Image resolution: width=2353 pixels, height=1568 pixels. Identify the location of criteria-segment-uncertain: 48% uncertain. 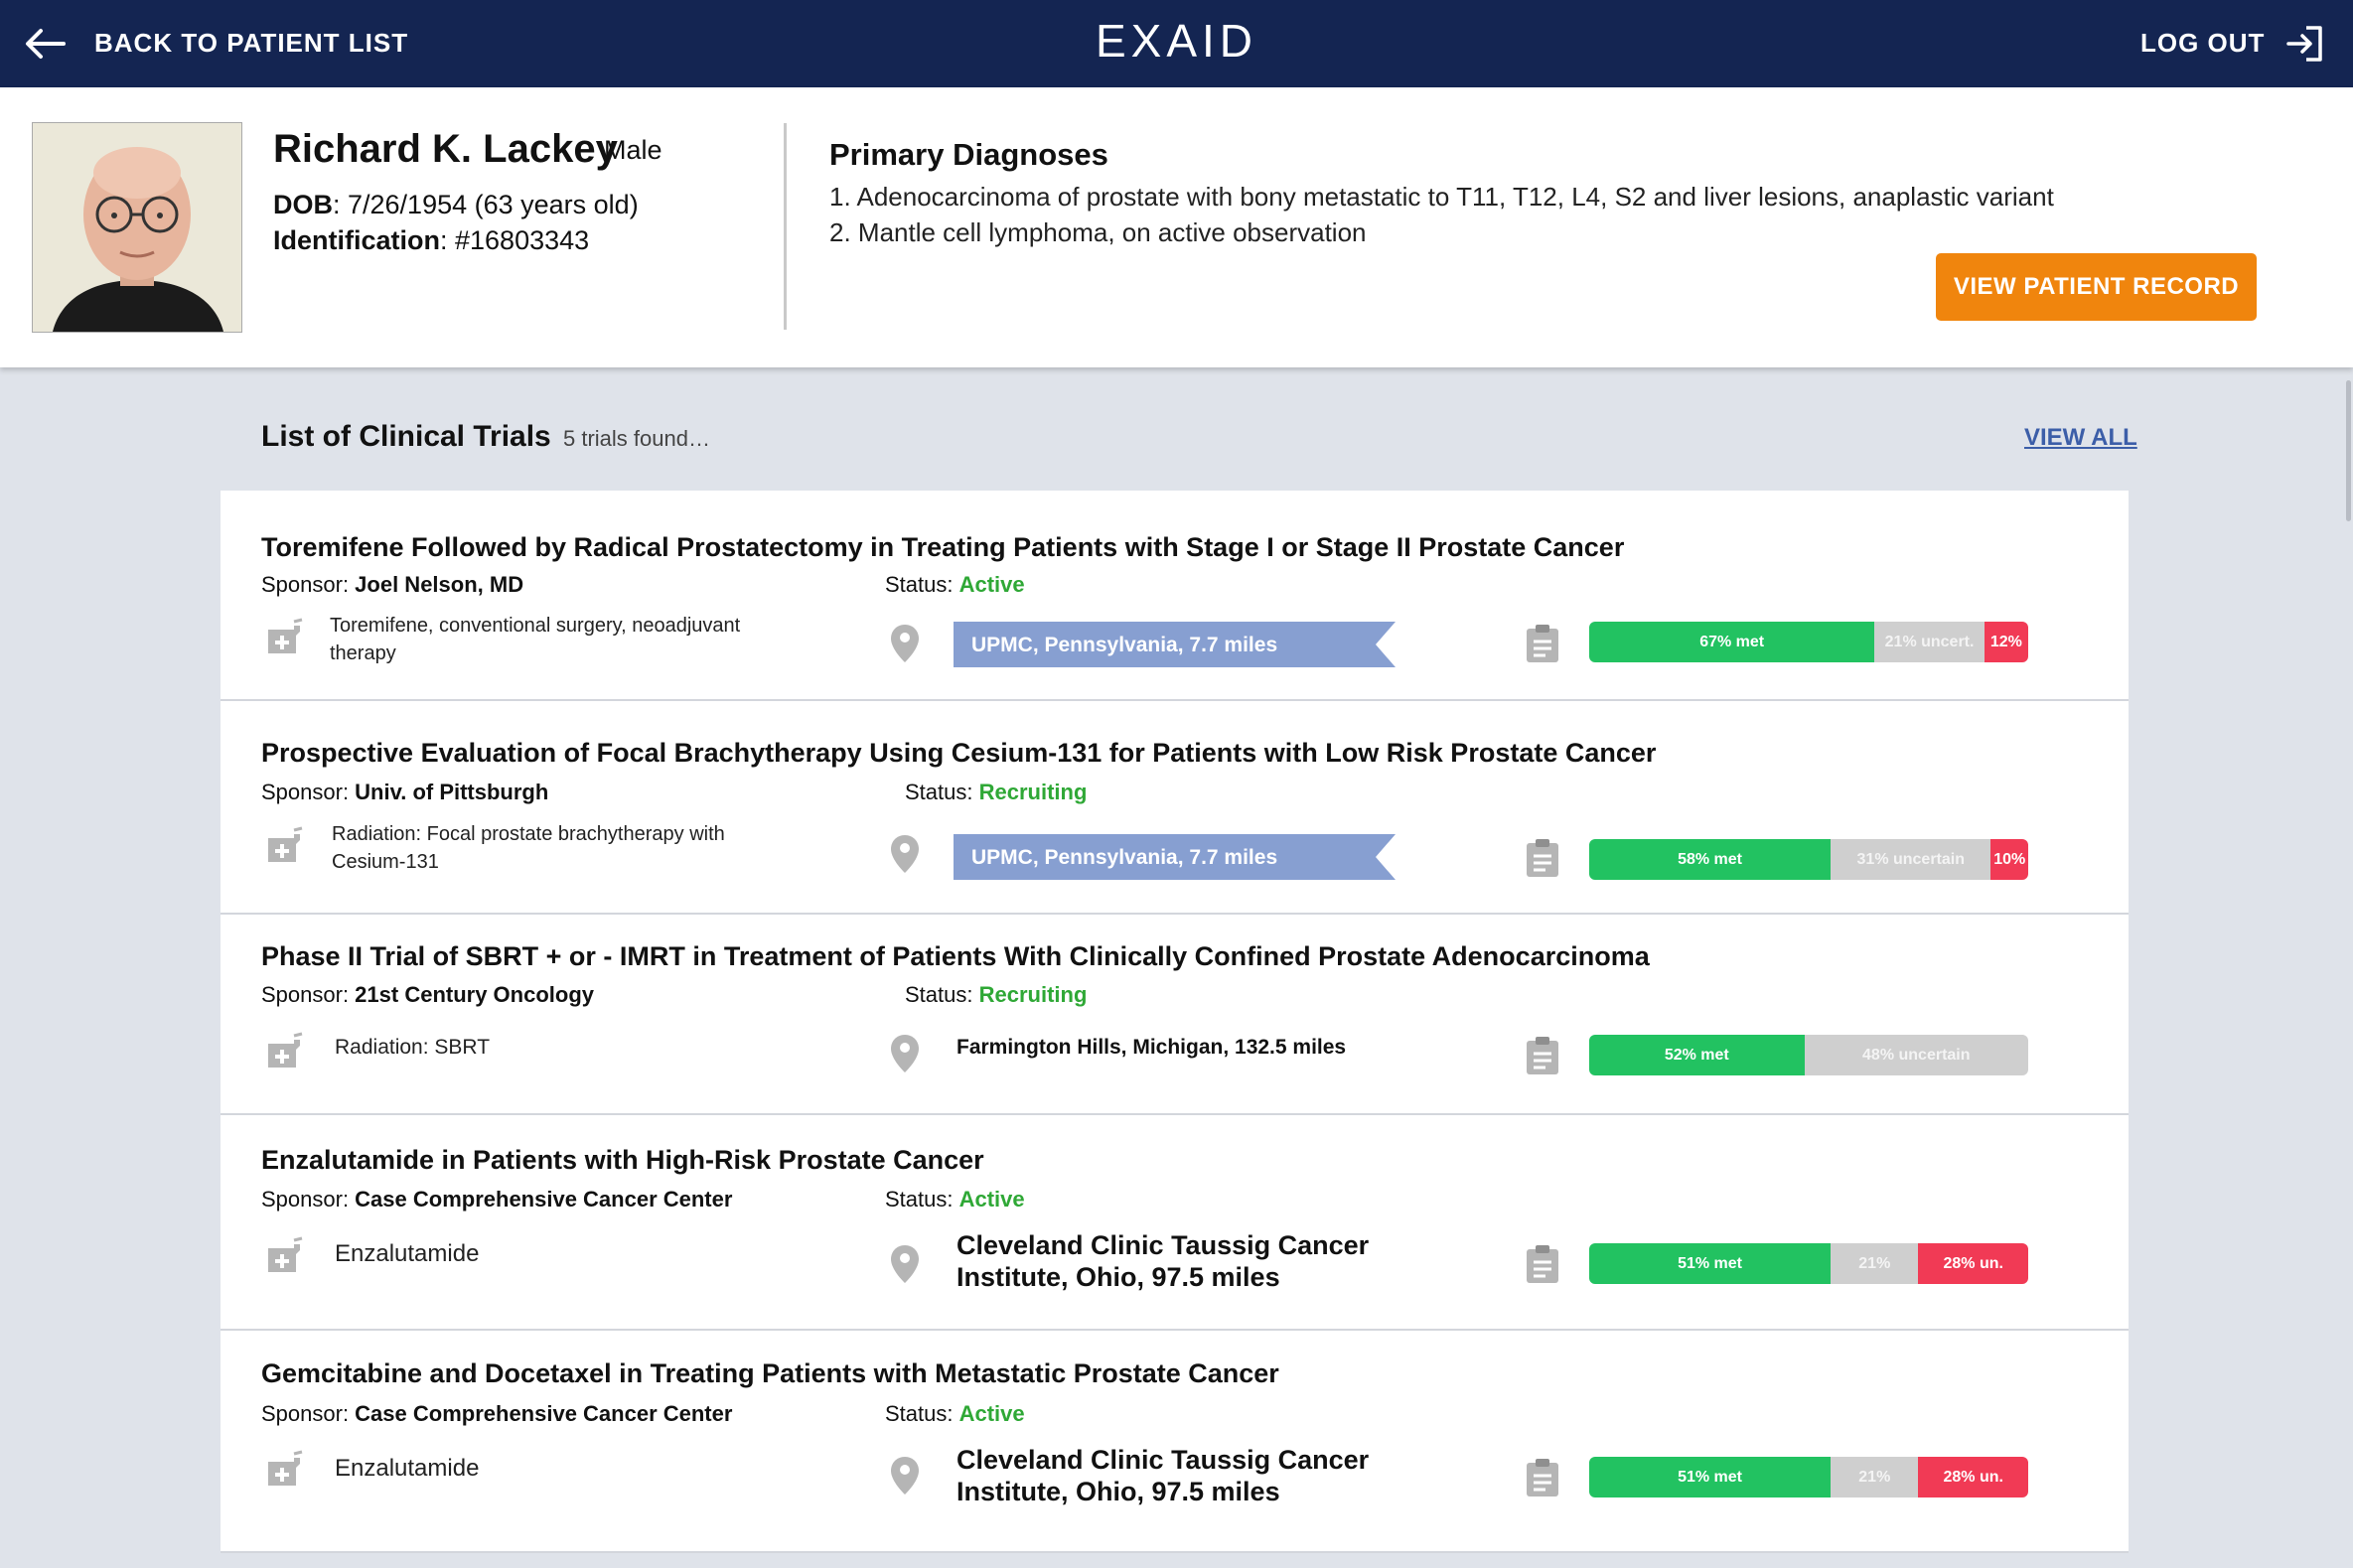
(1916, 1055).